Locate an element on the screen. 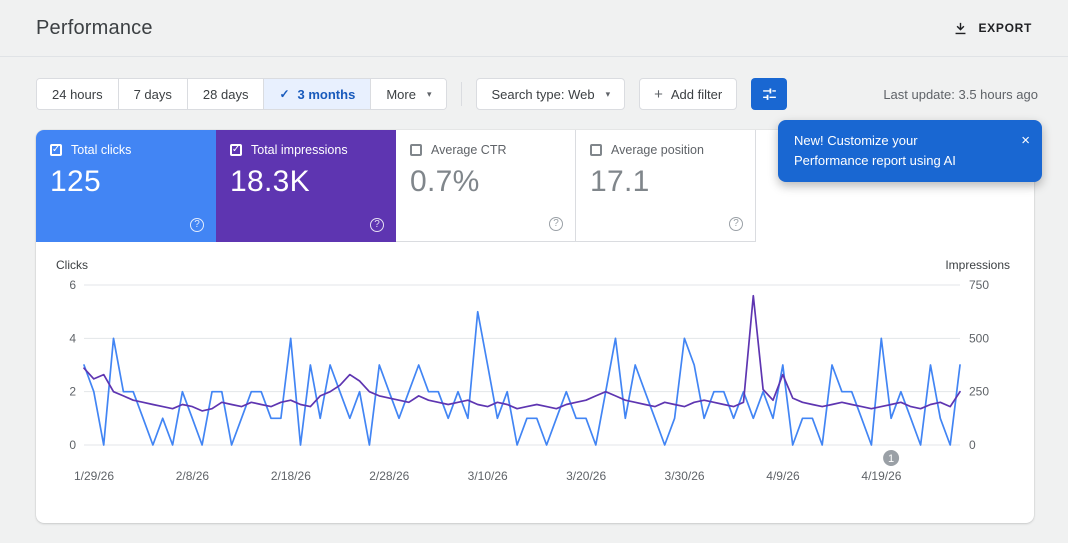 The width and height of the screenshot is (1068, 543). svg-text: 4/9/26 is located at coordinates (783, 476).